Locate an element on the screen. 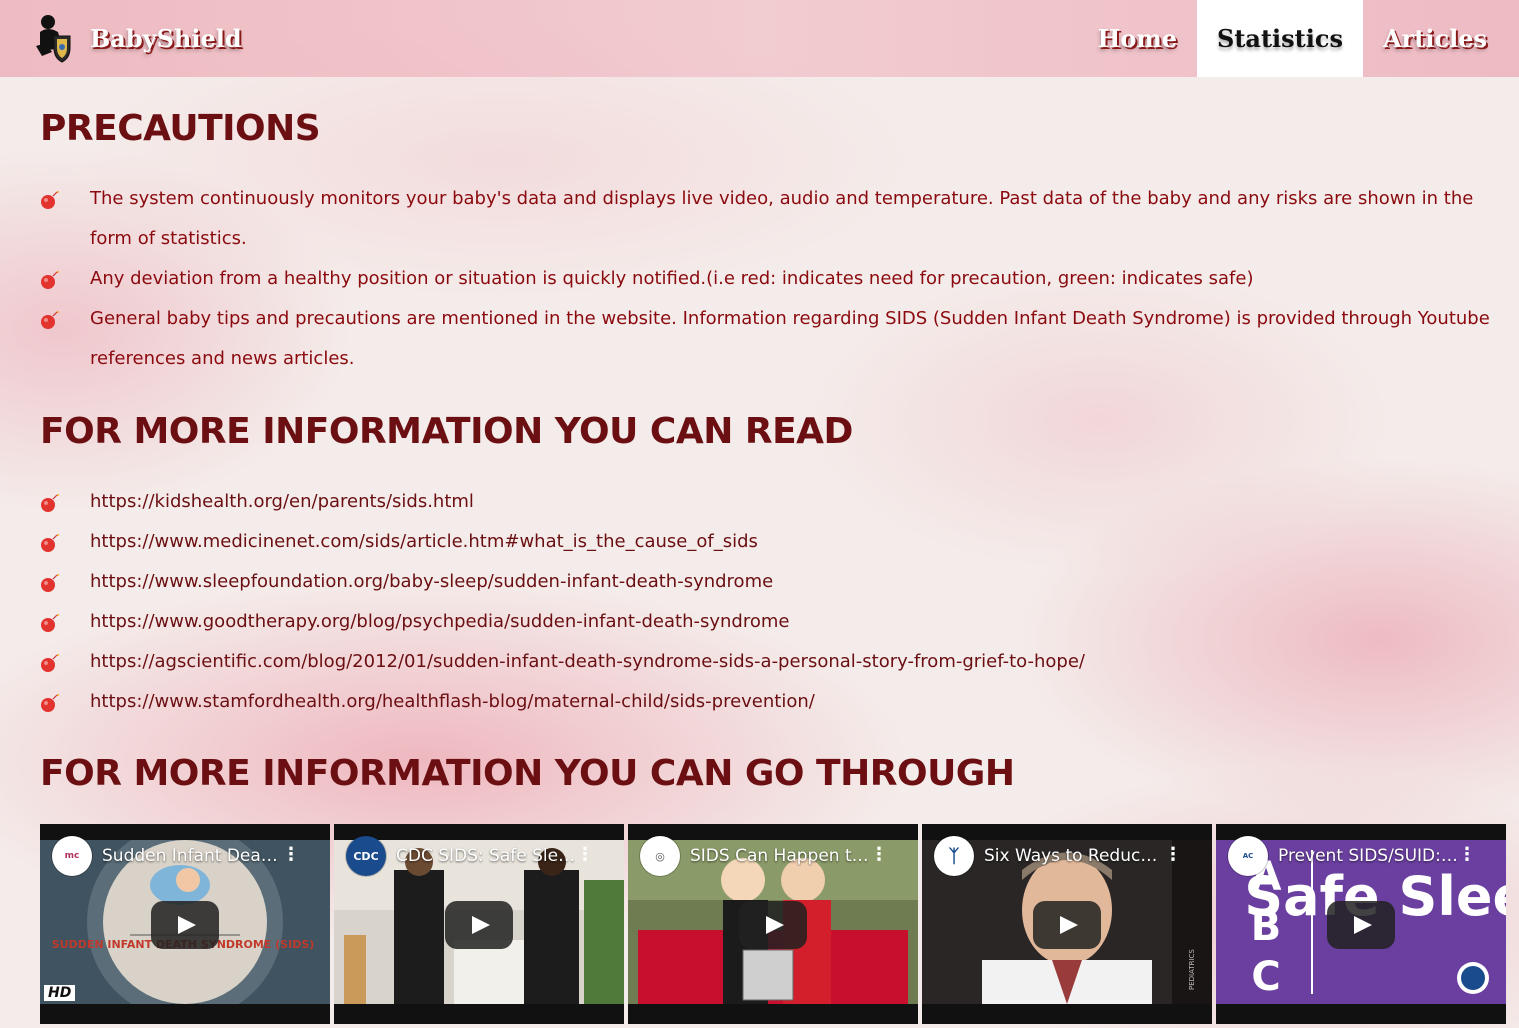 This screenshot has height=1028, width=1519. video-embed: ◎ SIDS Can Happen to Anyone ⋮ is located at coordinates (773, 924).